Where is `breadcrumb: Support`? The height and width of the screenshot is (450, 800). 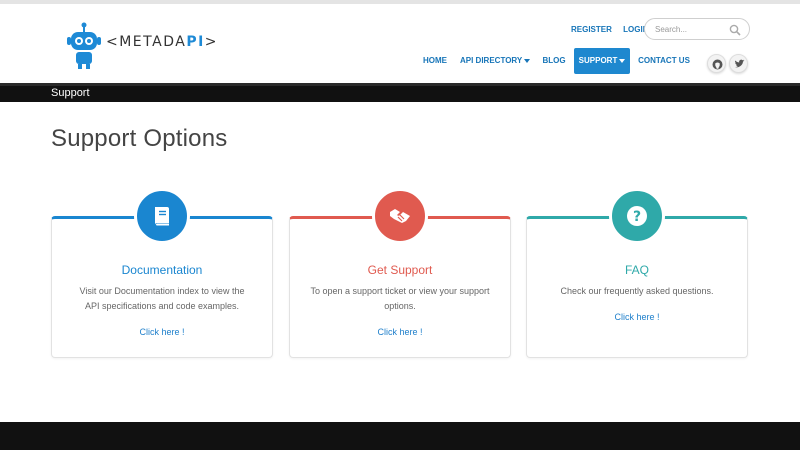
breadcrumb: Support is located at coordinates (400, 92).